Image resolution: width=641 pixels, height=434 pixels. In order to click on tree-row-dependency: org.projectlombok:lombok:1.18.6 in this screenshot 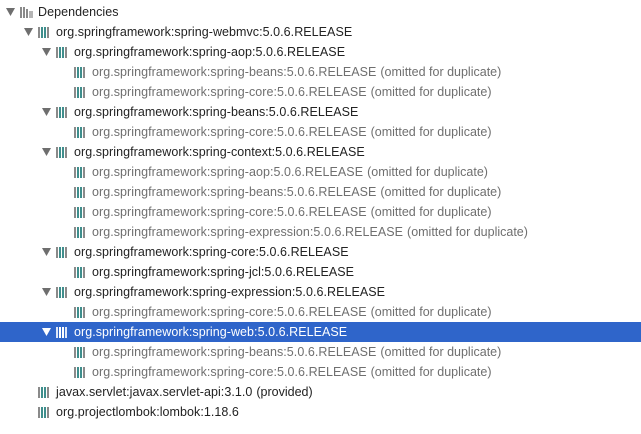, I will do `click(320, 412)`.